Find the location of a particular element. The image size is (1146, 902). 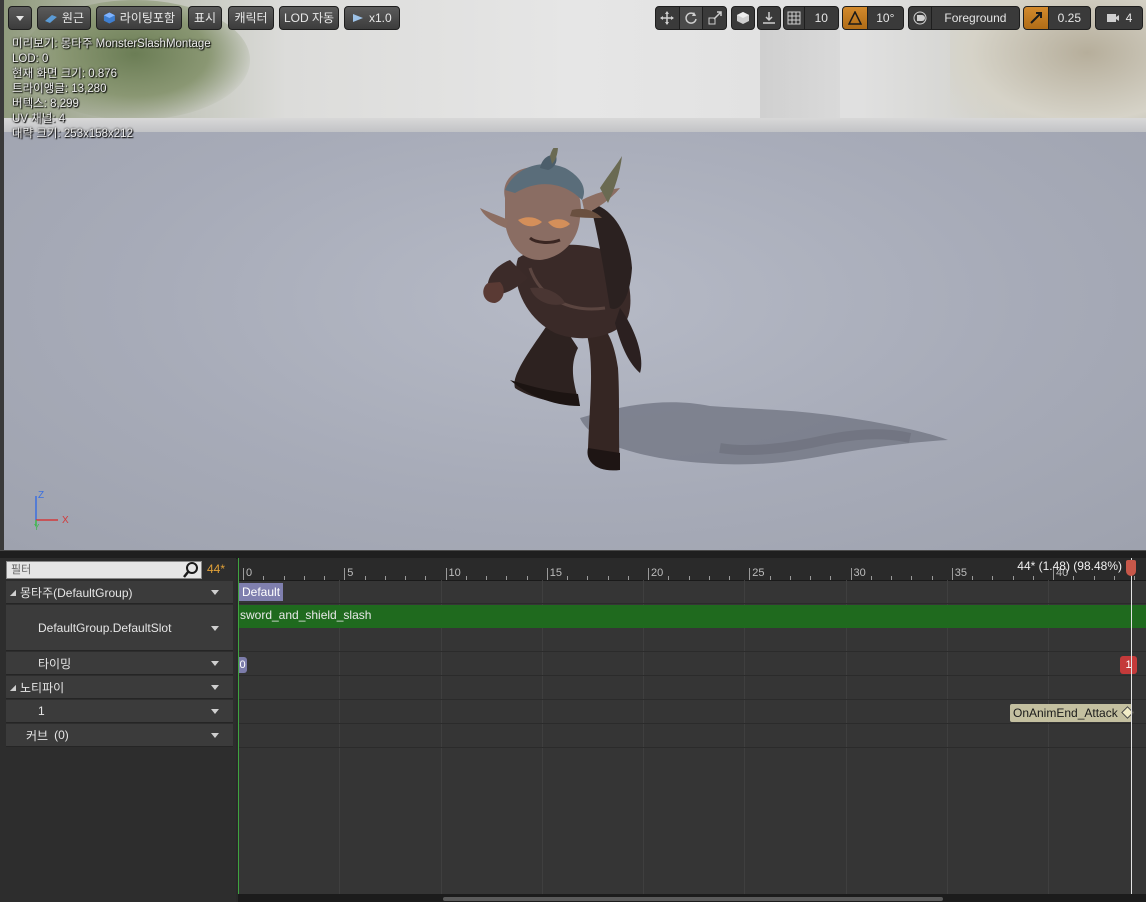

search-icon is located at coordinates (191, 570).